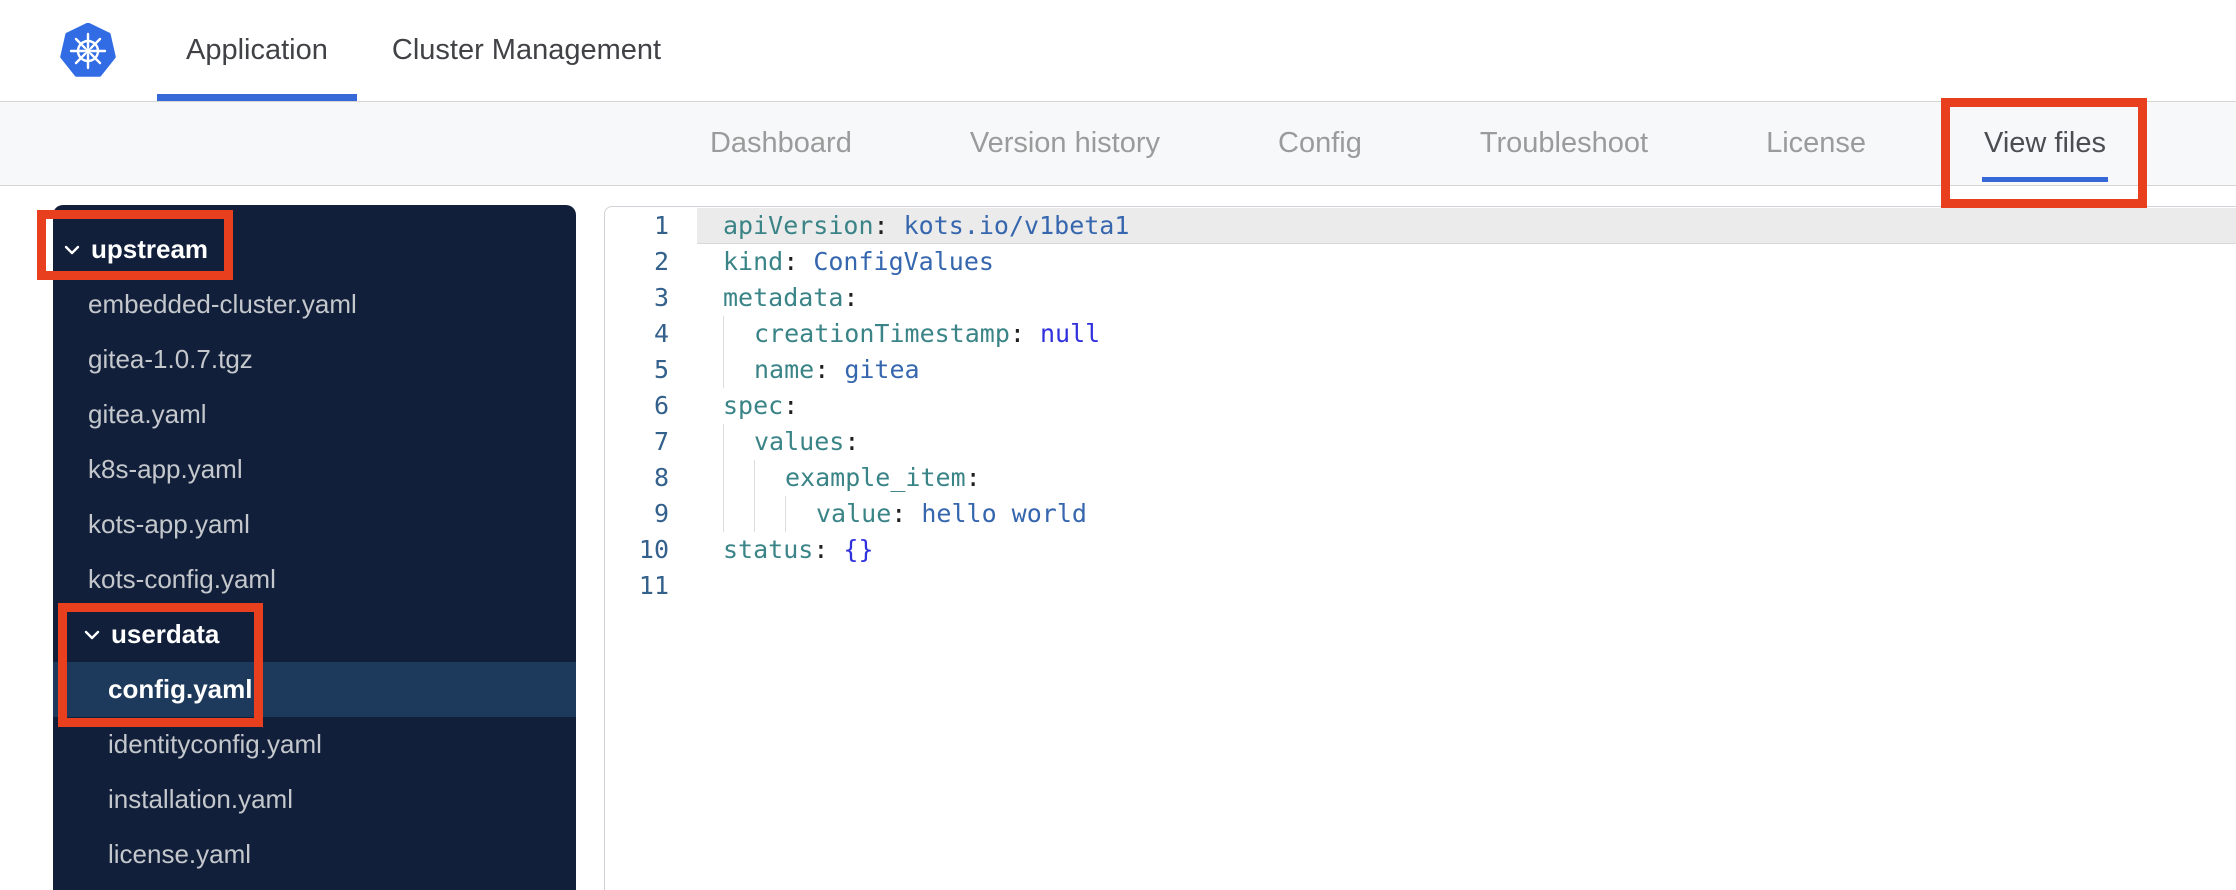 The image size is (2236, 890). Describe the element at coordinates (1816, 143) in the screenshot. I see `subnav-item-license: License` at that location.